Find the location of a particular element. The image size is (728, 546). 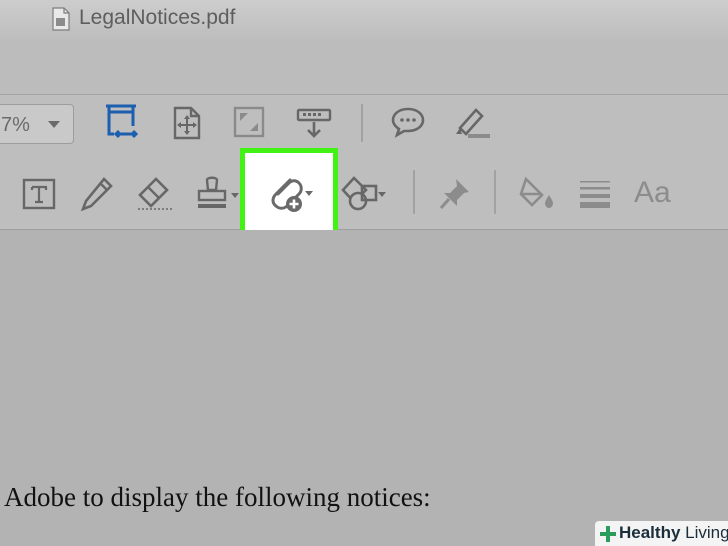

scan-download-icon is located at coordinates (314, 124).